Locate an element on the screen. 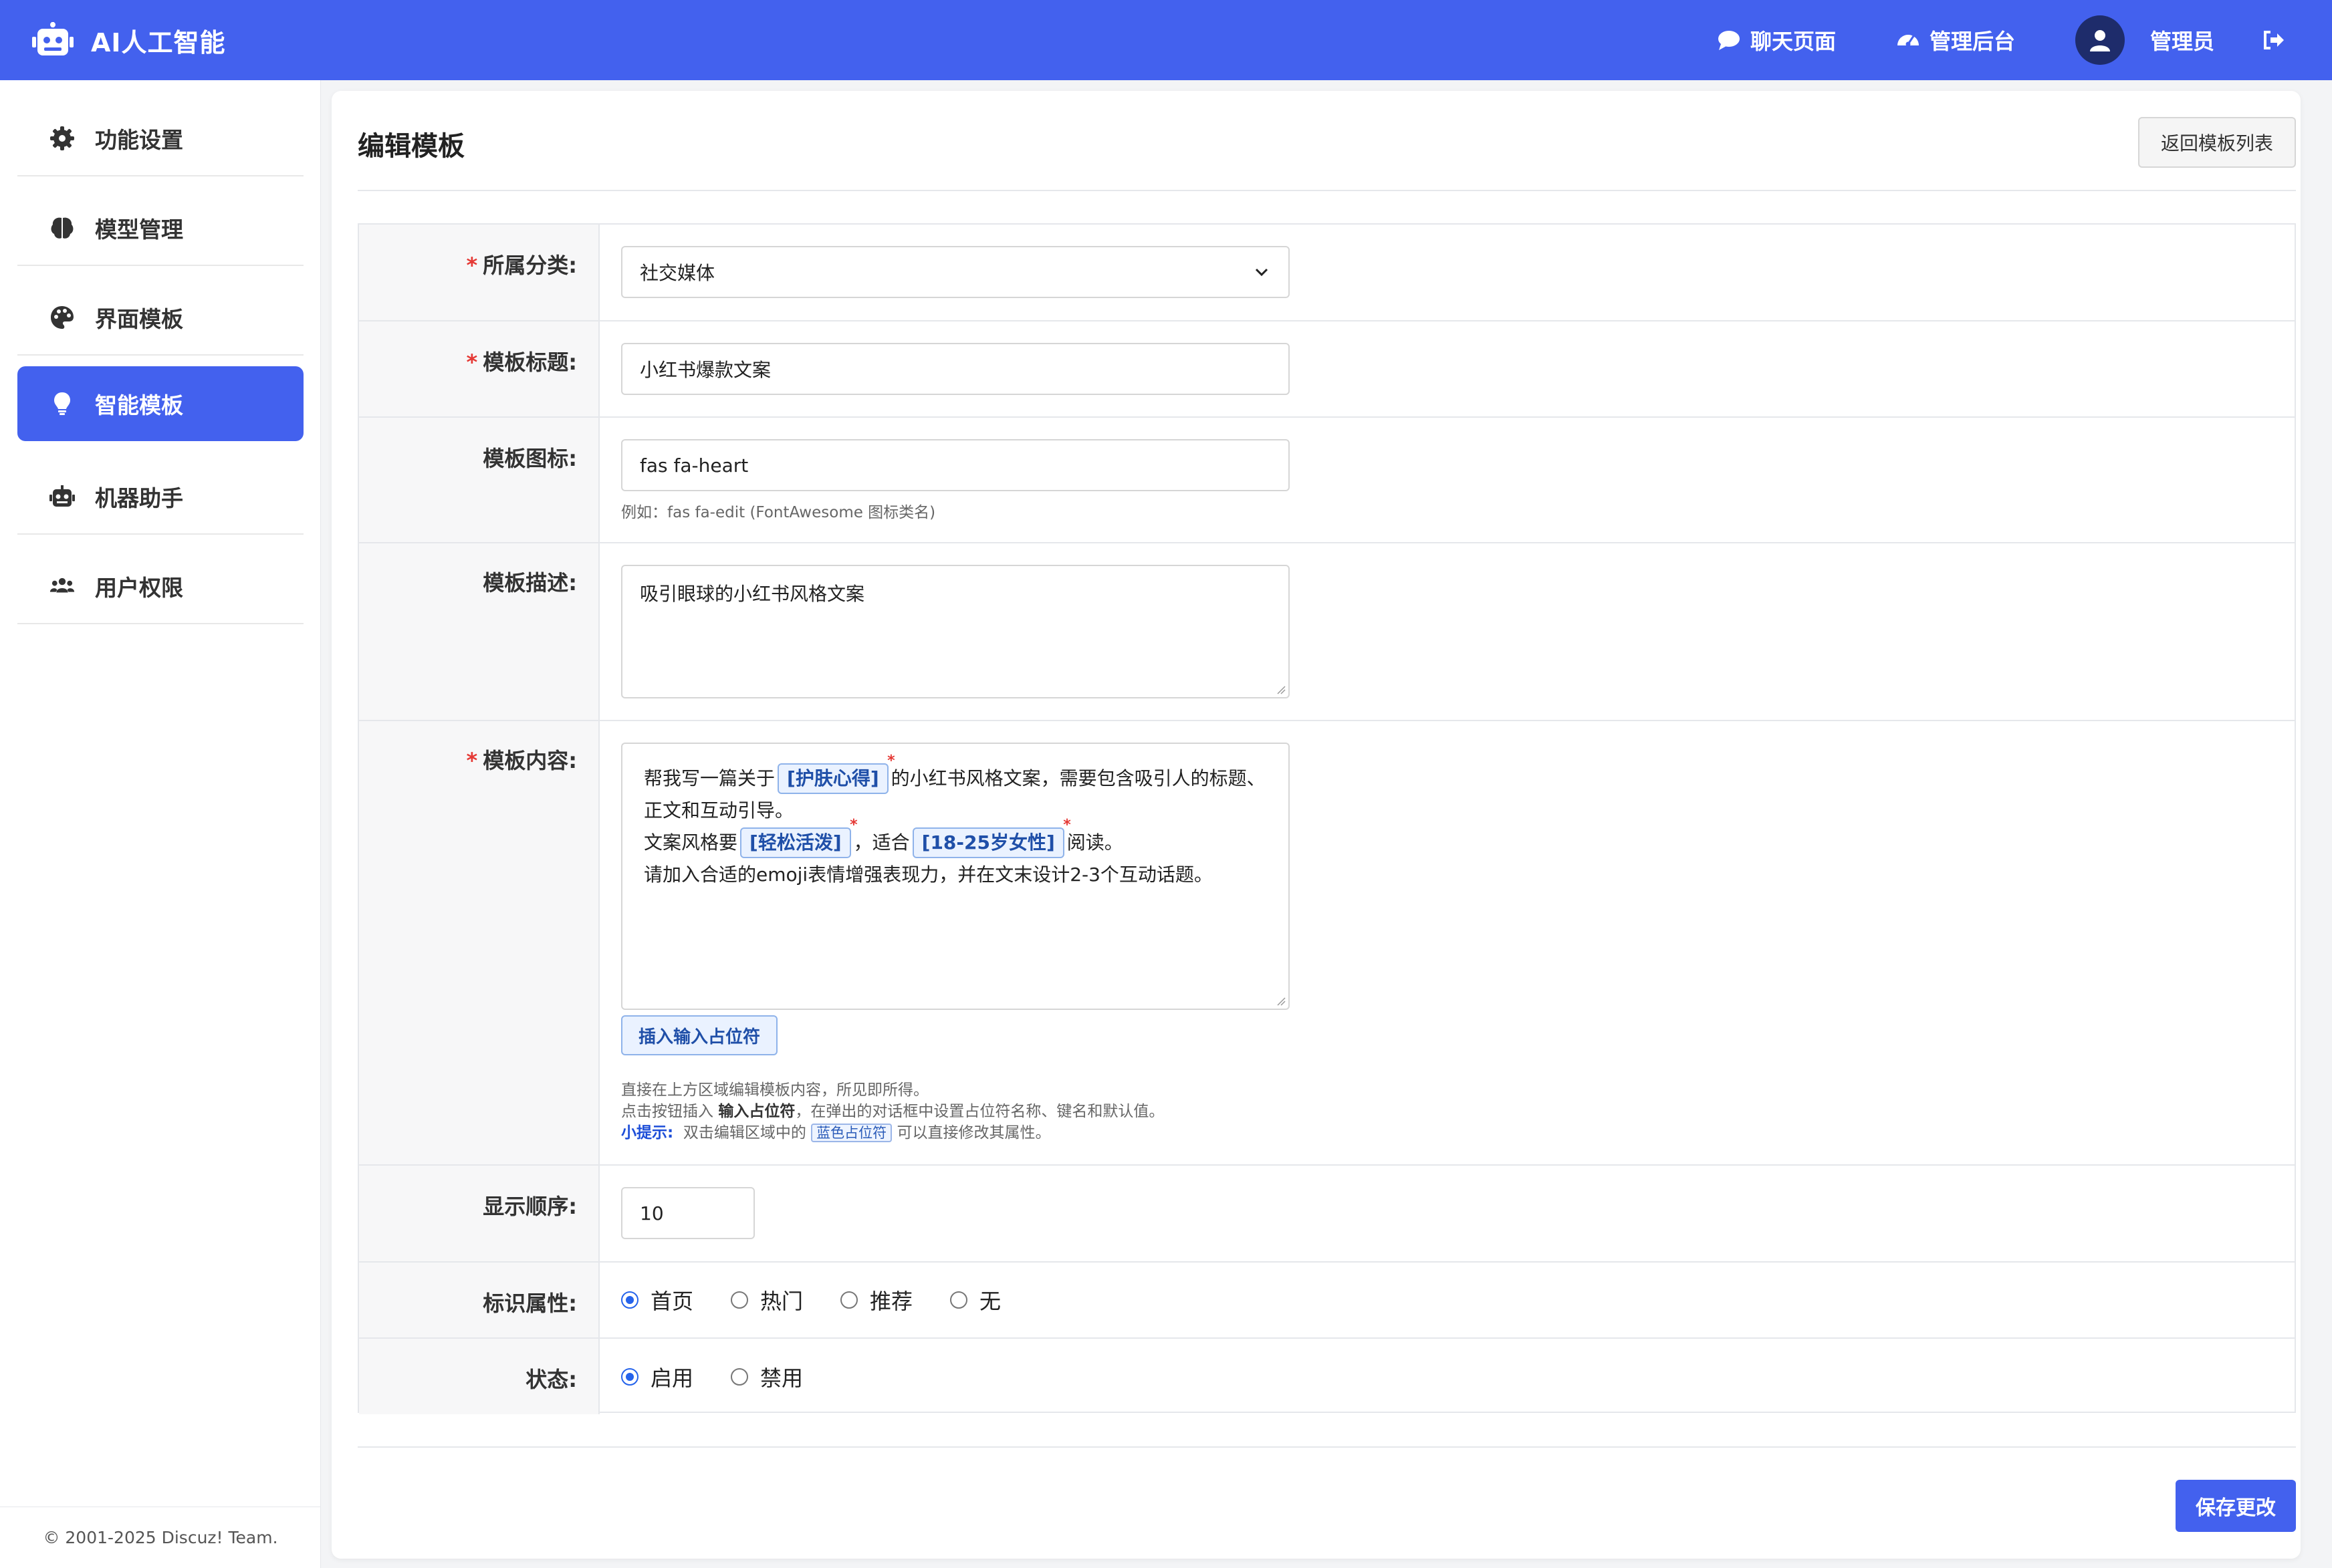 Image resolution: width=2332 pixels, height=1568 pixels. category-selected-value: 社交媒体 is located at coordinates (678, 273).